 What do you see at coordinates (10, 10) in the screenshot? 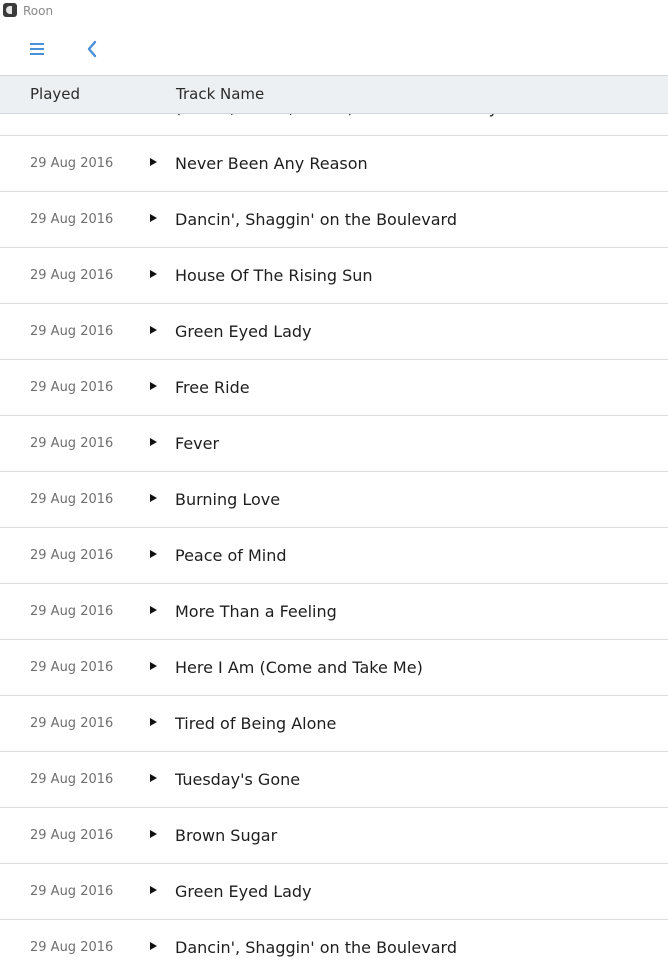
I see `roon-logo-icon` at bounding box center [10, 10].